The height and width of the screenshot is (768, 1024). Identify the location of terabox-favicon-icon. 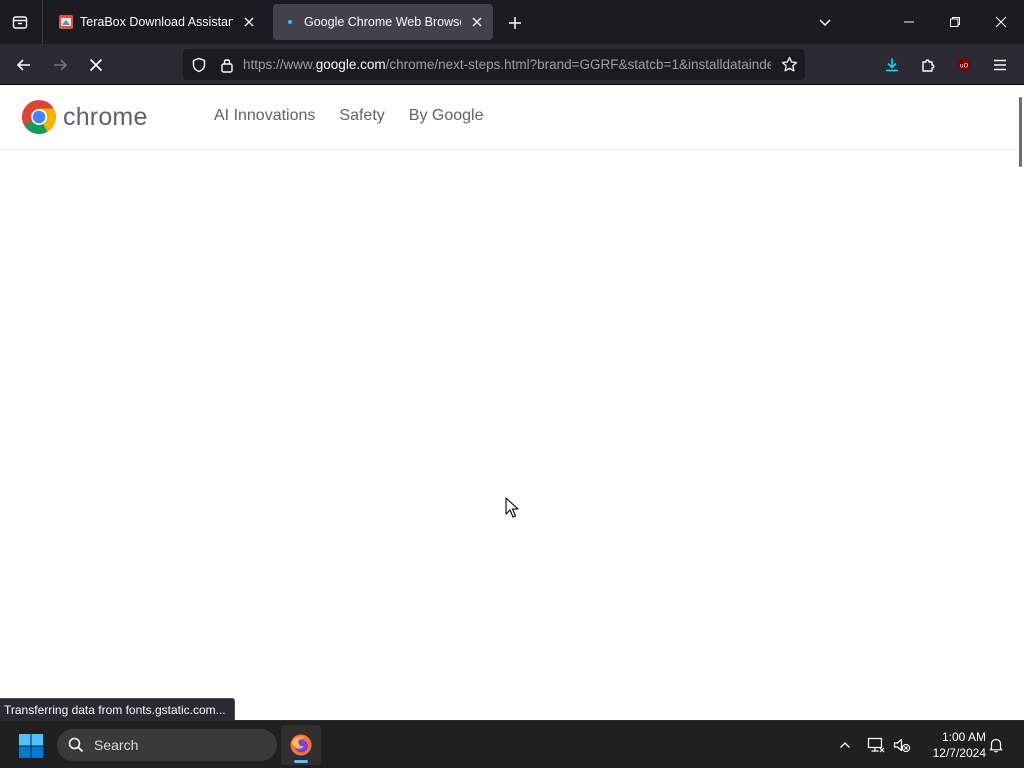
(66, 22).